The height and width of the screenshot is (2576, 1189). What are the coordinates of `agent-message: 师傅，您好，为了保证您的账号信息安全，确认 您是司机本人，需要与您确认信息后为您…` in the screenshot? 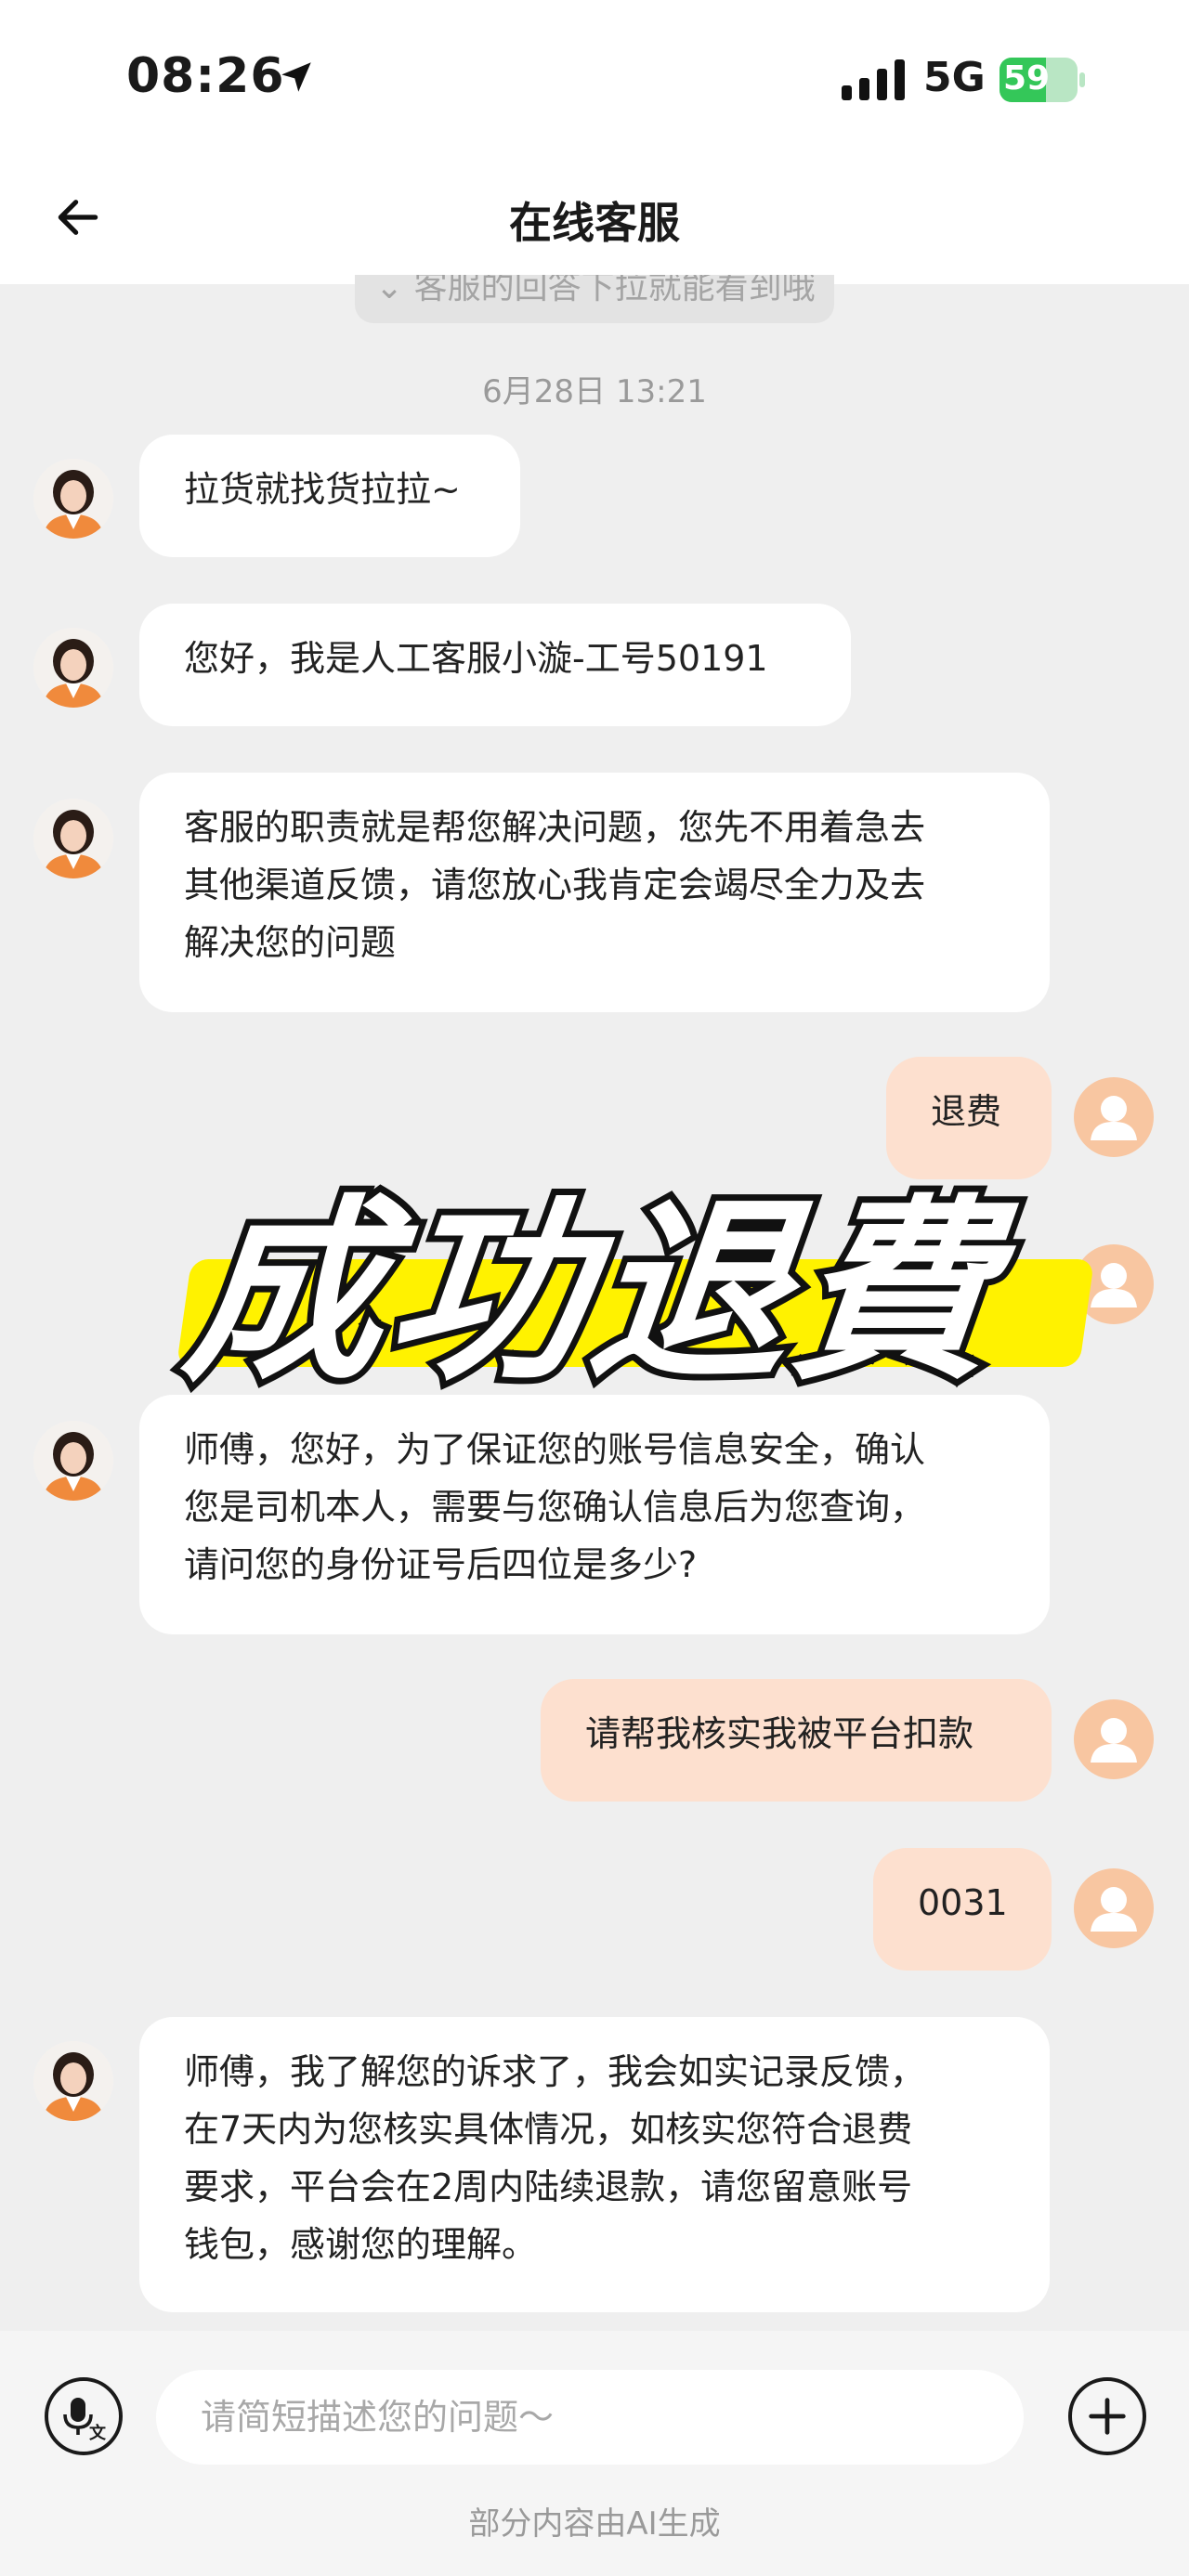 It's located at (594, 1514).